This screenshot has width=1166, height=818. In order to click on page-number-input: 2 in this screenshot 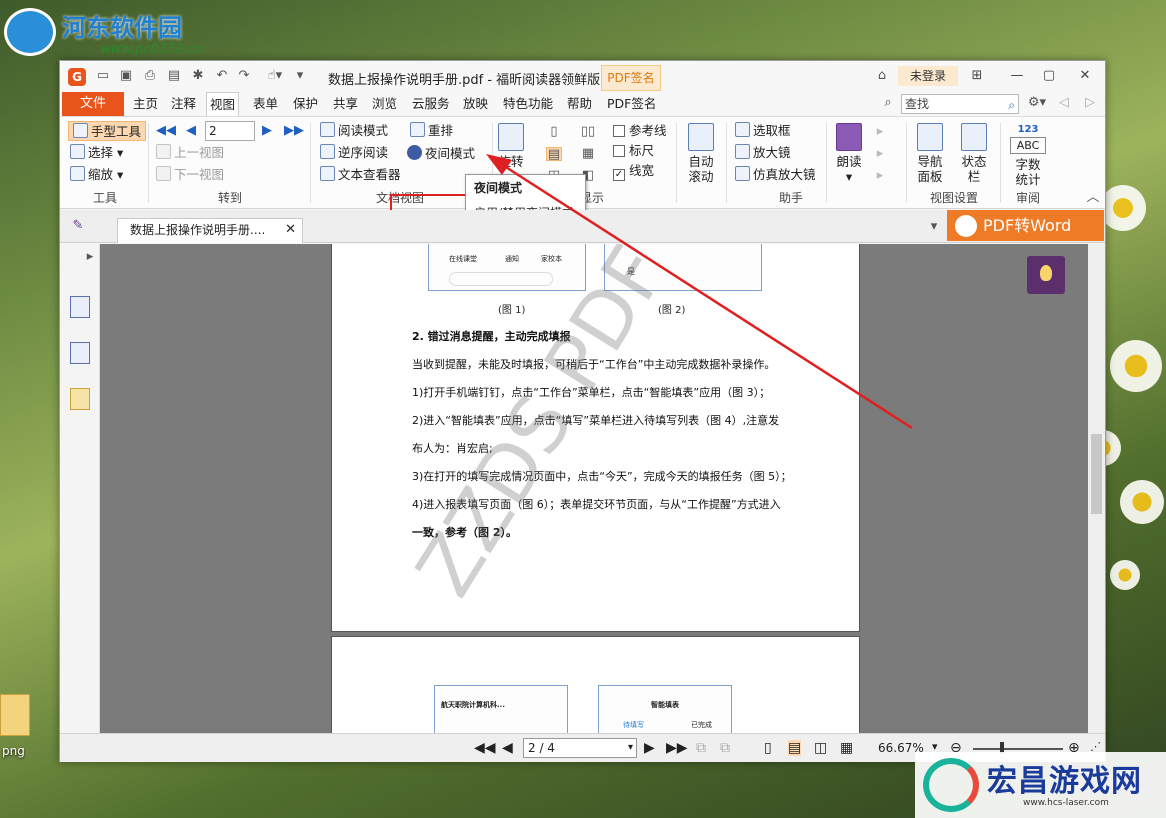, I will do `click(230, 131)`.